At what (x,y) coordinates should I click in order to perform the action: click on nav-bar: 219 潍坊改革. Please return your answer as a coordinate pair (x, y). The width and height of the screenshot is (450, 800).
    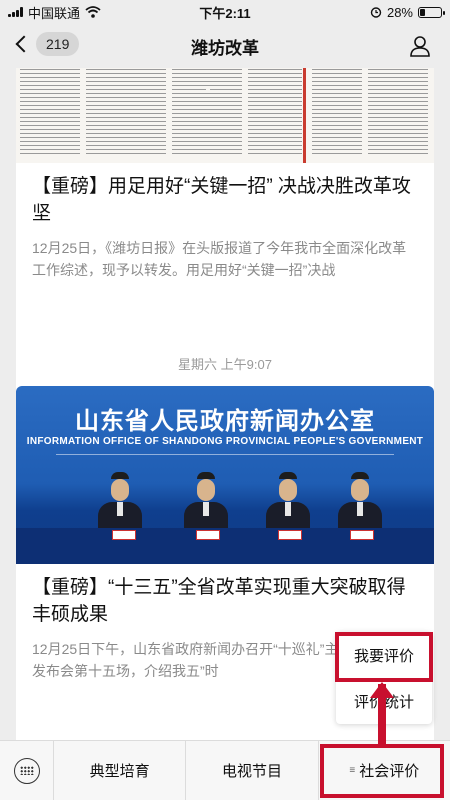
    Looking at the image, I should click on (225, 46).